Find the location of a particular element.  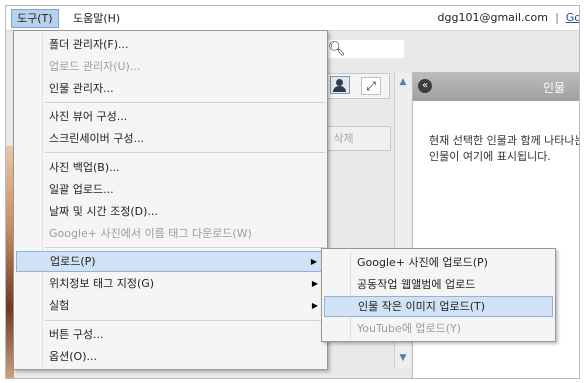

side-panel-message: 현재 선택한 인물과 함께 나타나는 인물이 여기에 표시됩니다. is located at coordinates (504, 148).